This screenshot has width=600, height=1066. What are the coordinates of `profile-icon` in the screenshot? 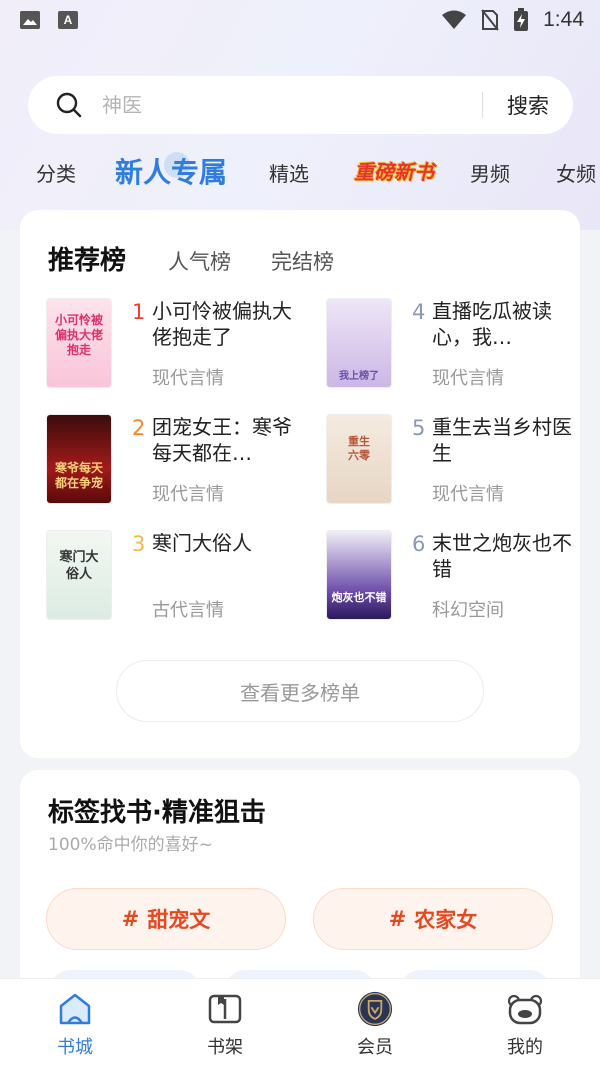 It's located at (525, 1009).